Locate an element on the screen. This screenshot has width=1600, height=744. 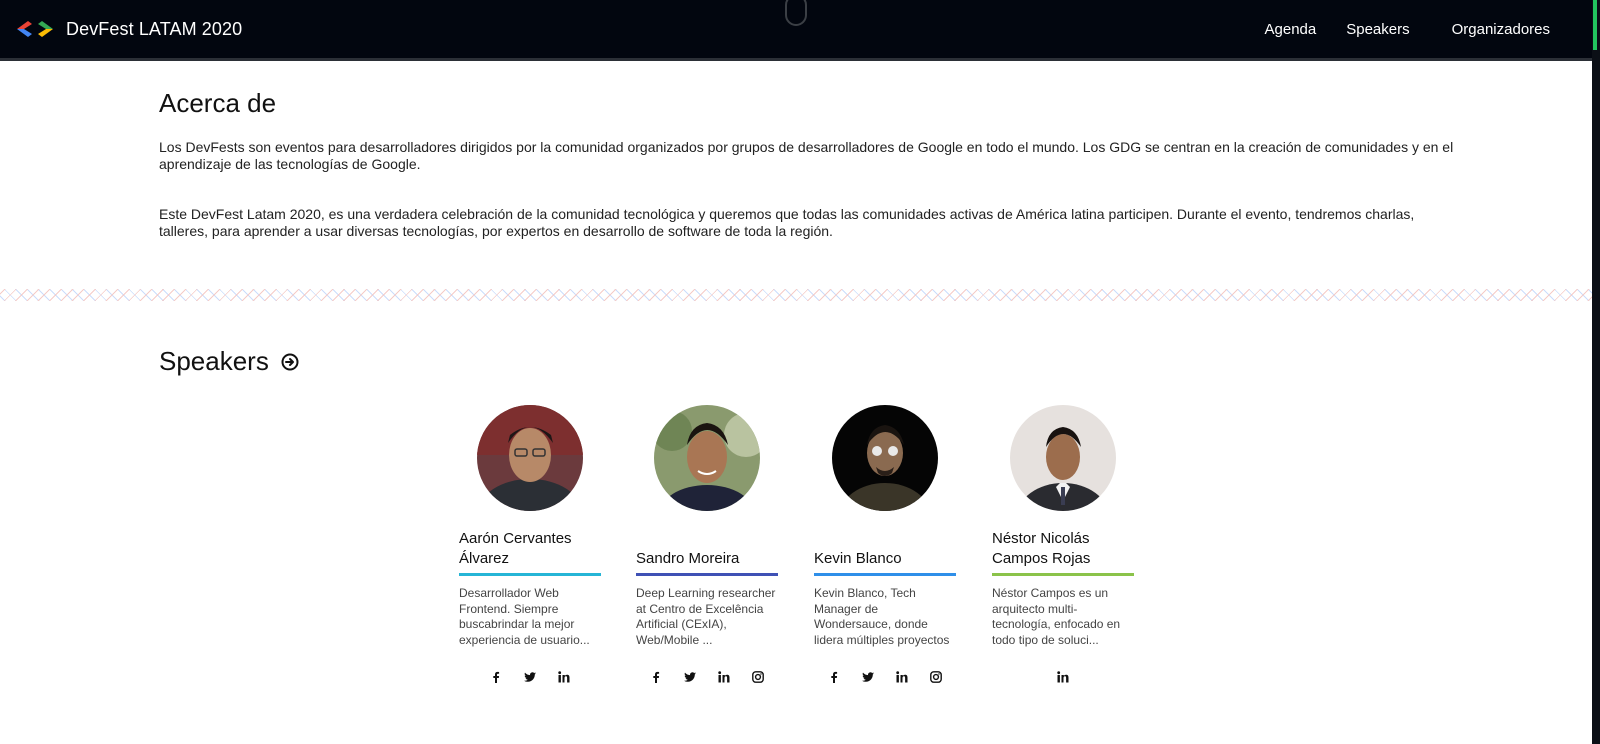
speaker-name: Sandro Moreira is located at coordinates (687, 559).